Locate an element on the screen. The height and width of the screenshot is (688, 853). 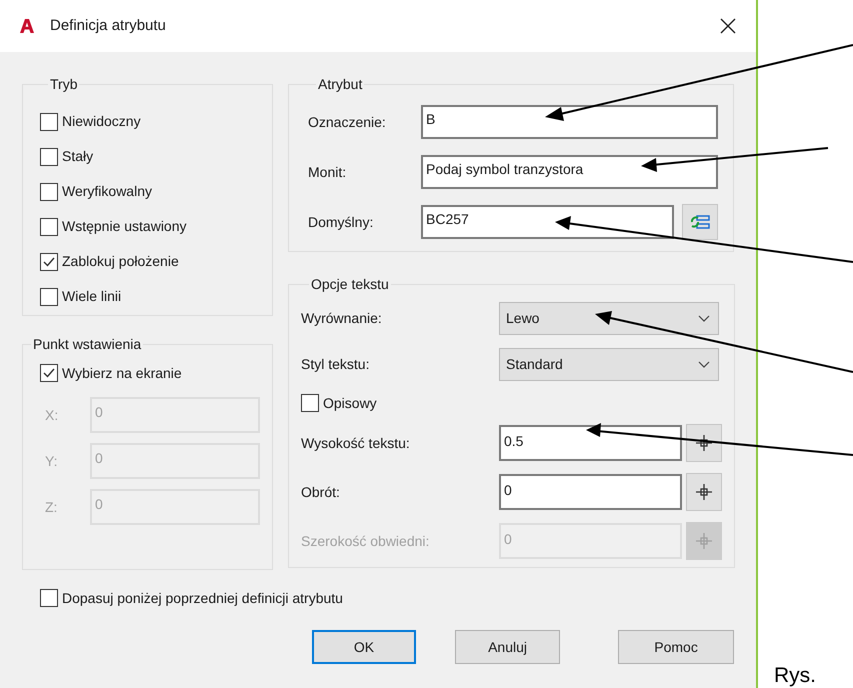
field-label: Z: is located at coordinates (51, 507).